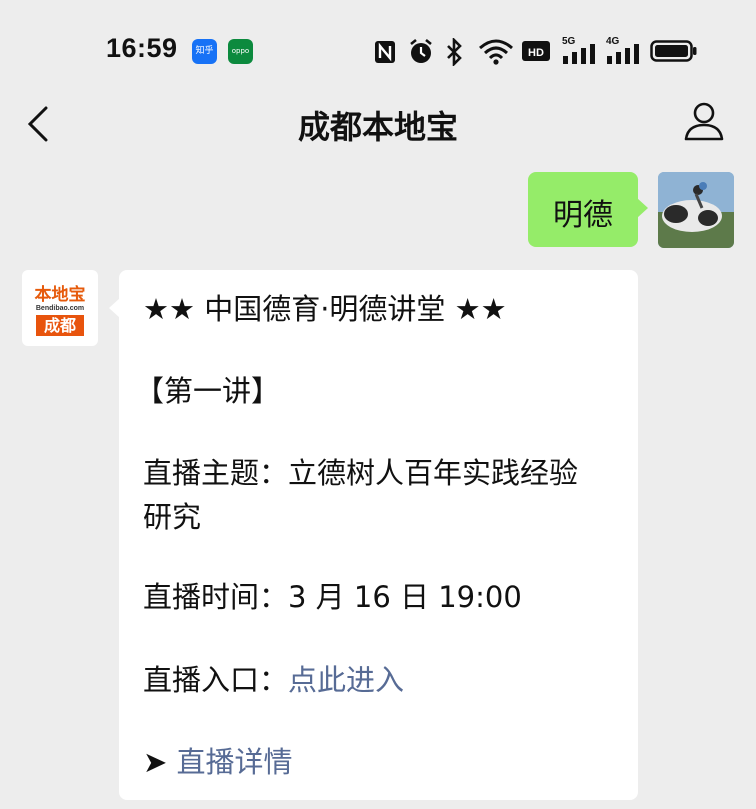 The height and width of the screenshot is (809, 756). What do you see at coordinates (421, 50) in the screenshot?
I see `alarm-icon` at bounding box center [421, 50].